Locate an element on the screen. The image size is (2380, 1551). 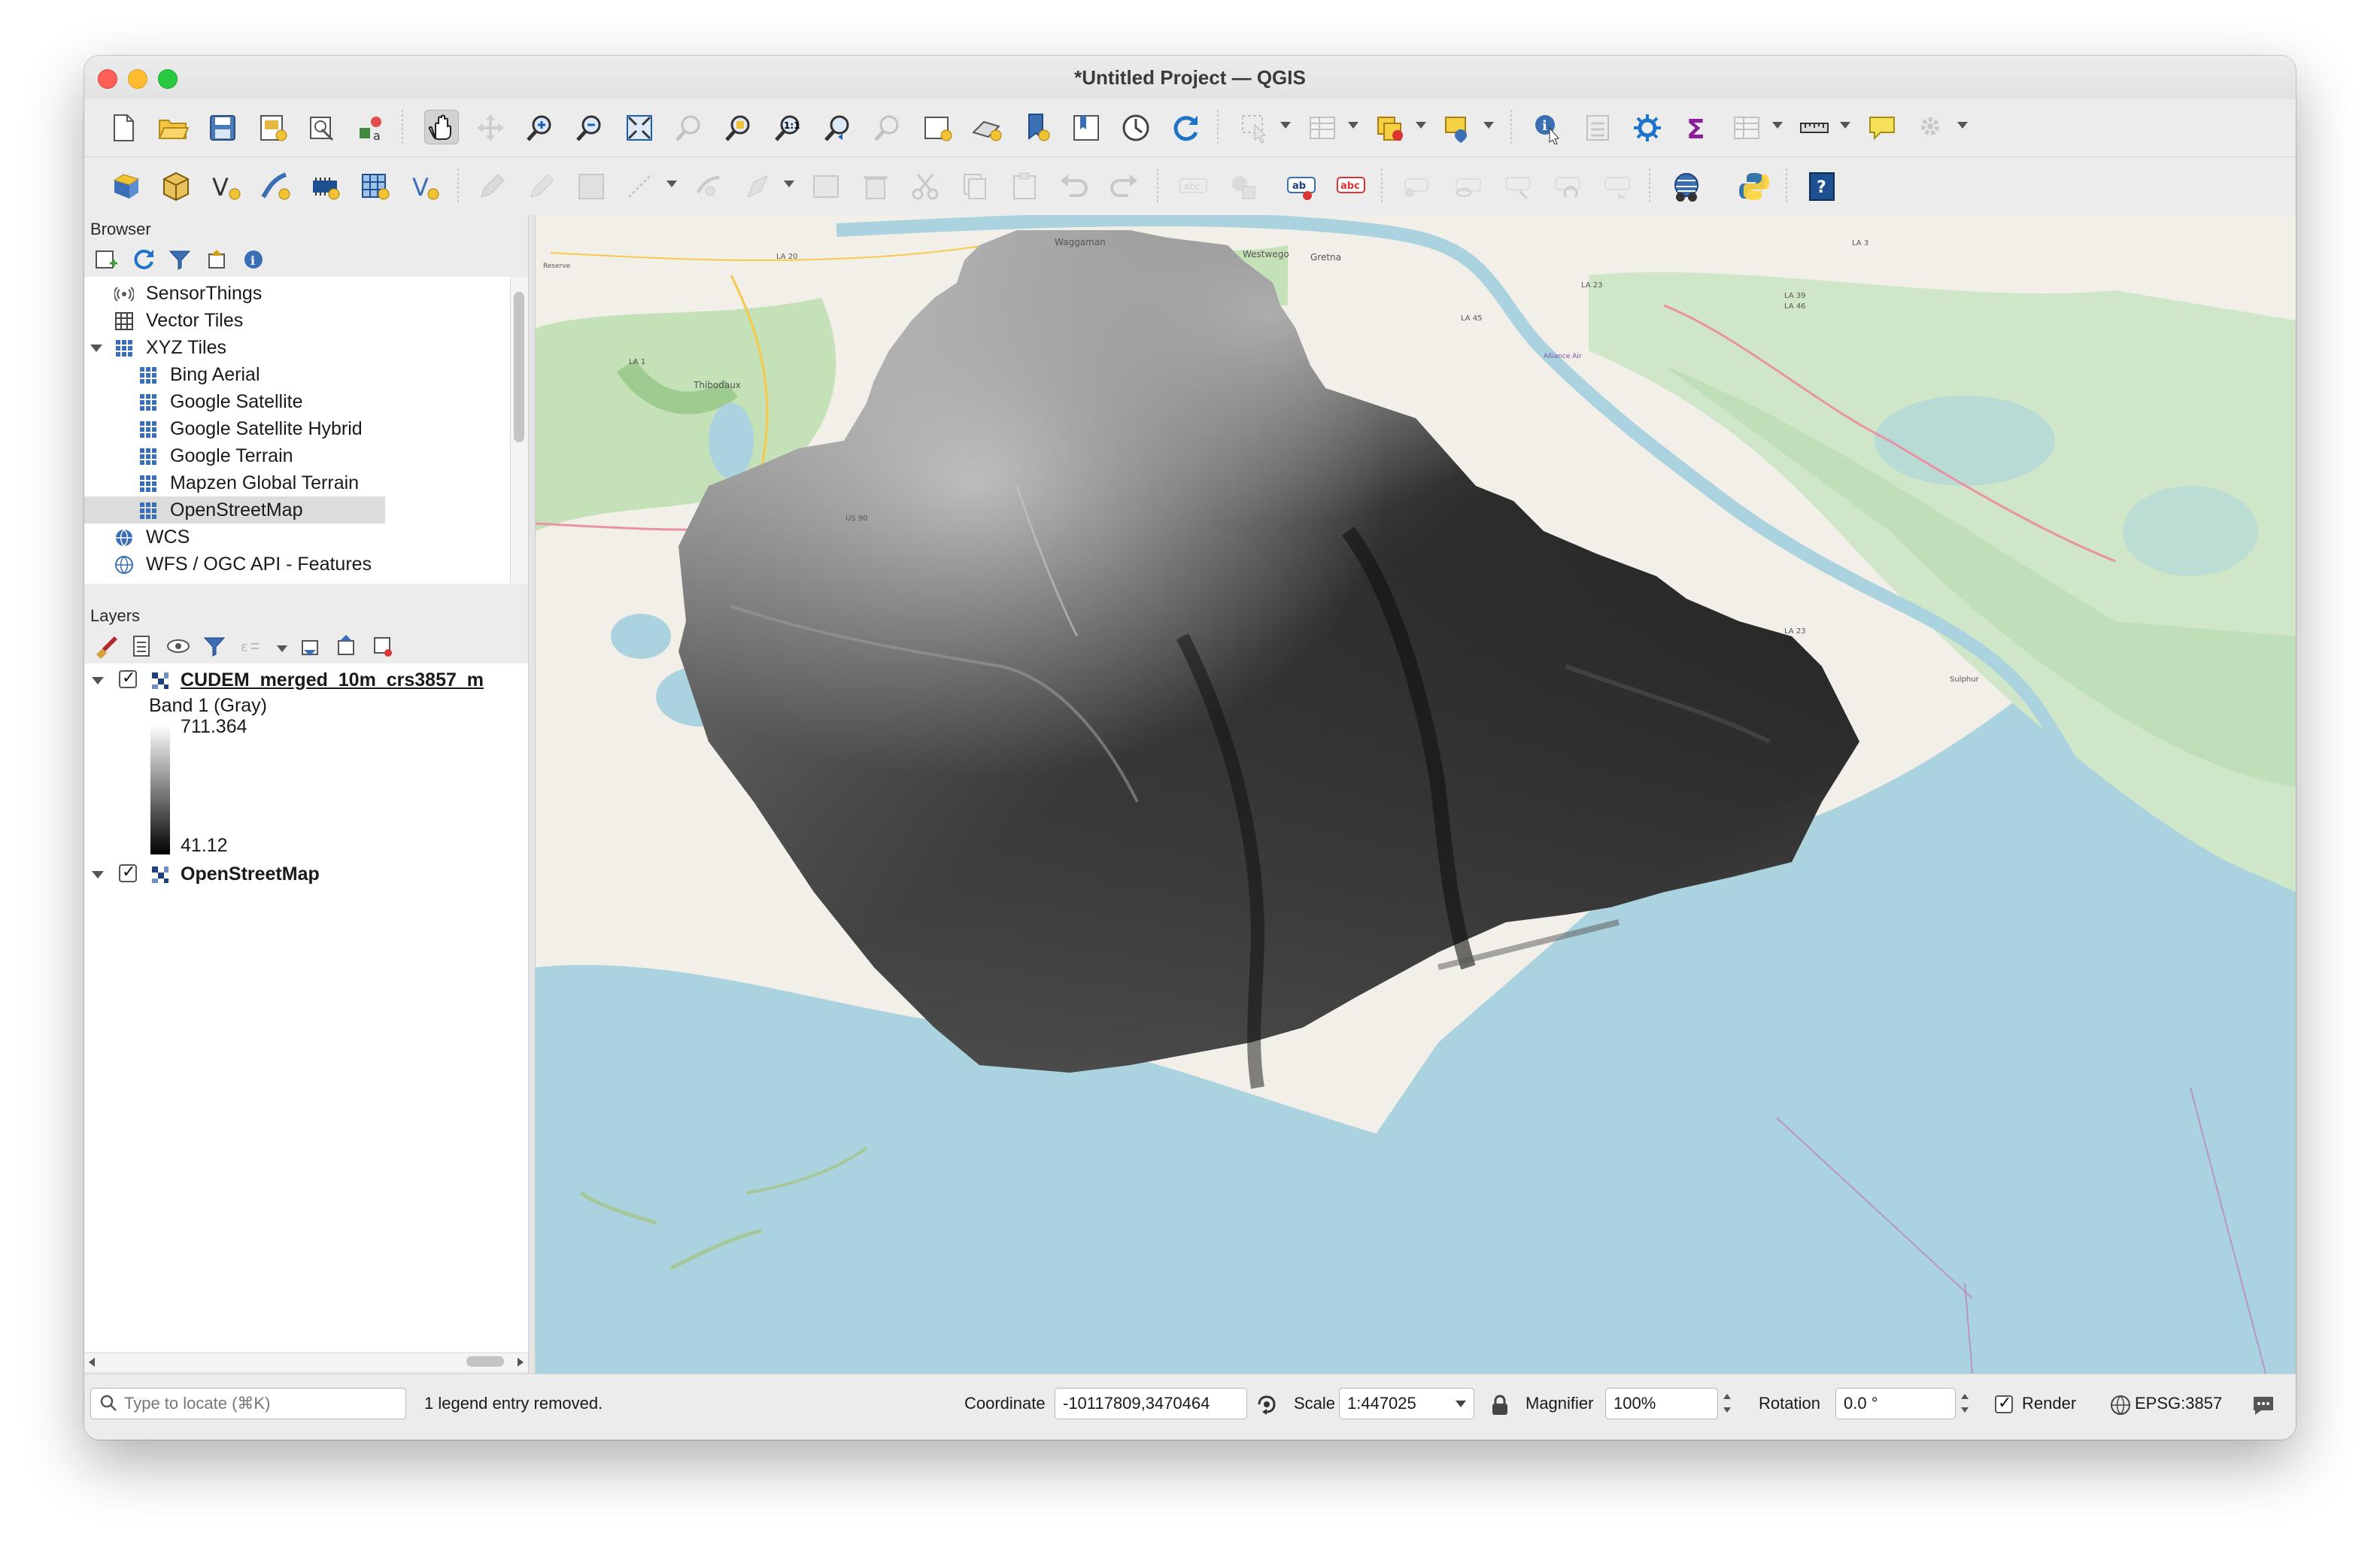
map-tips-icon is located at coordinates (1882, 128).